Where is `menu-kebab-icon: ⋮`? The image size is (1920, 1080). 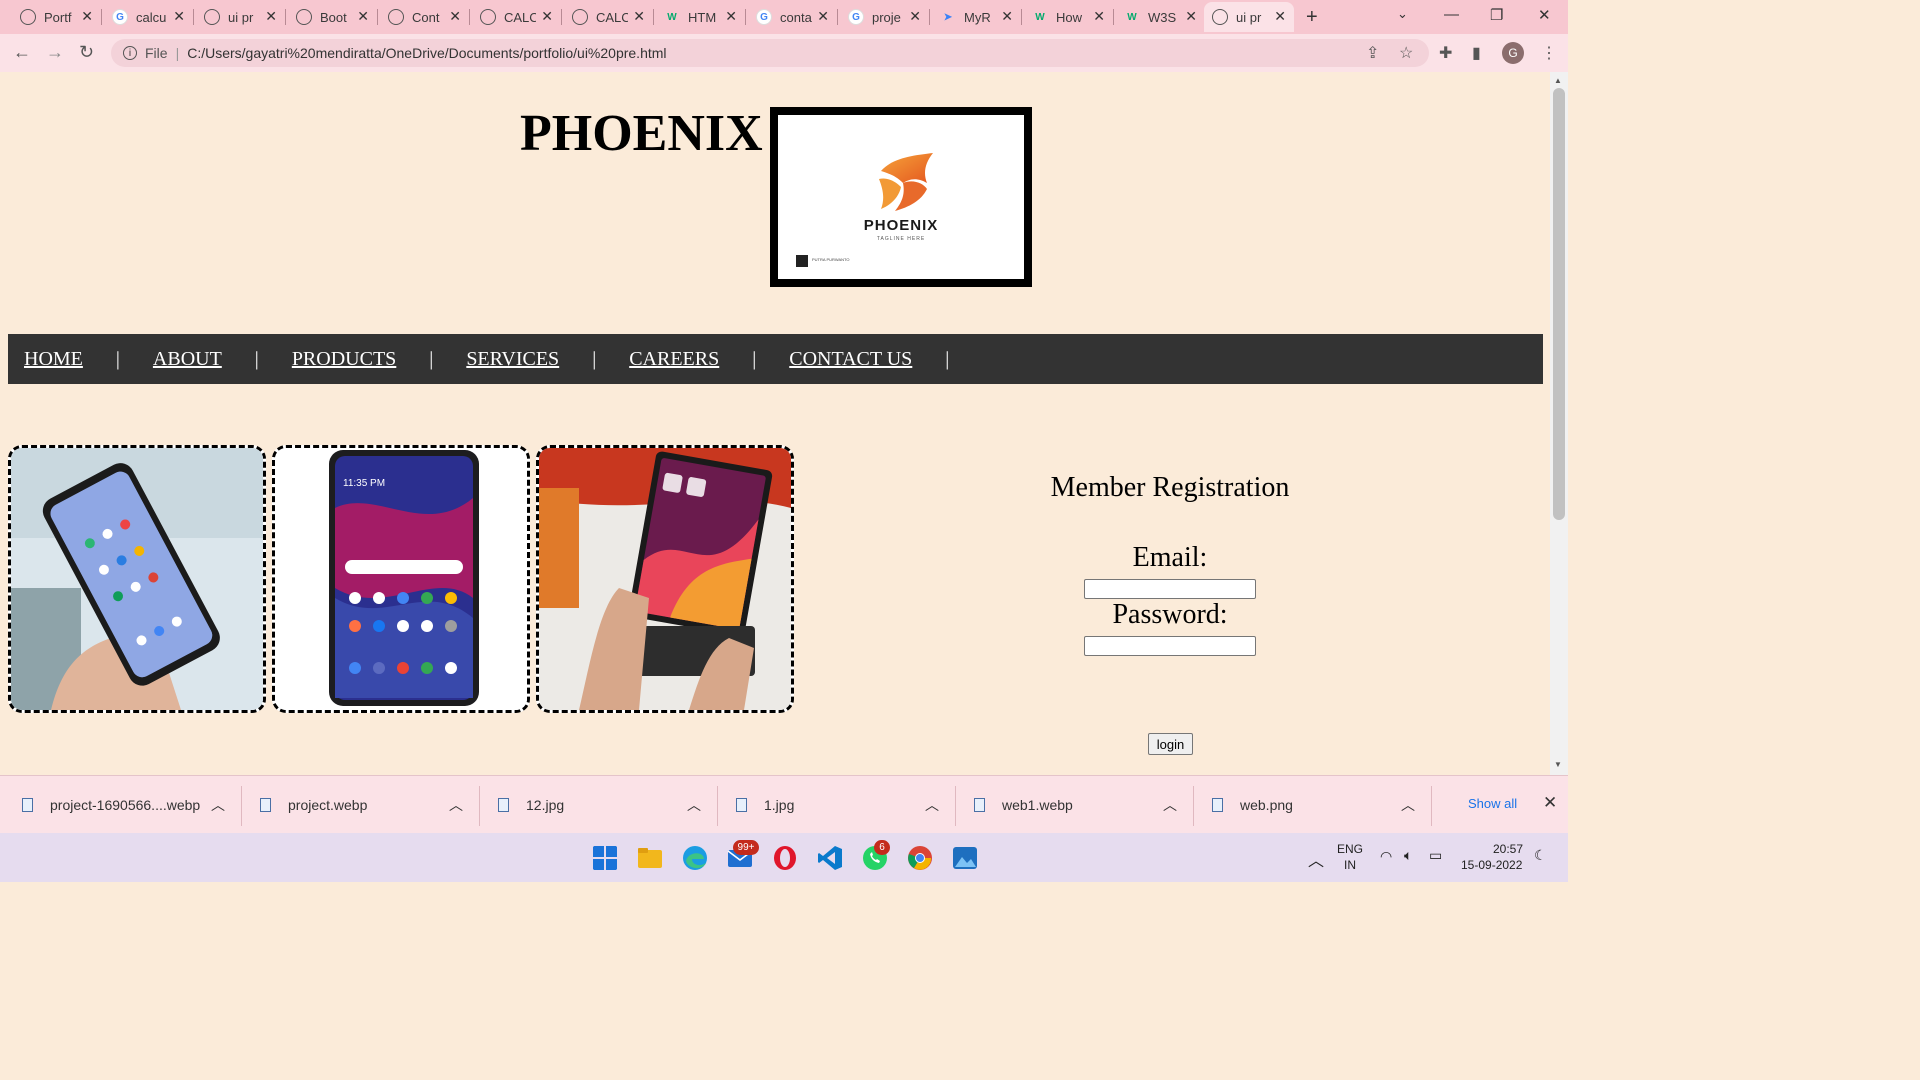 menu-kebab-icon: ⋮ is located at coordinates (1549, 53).